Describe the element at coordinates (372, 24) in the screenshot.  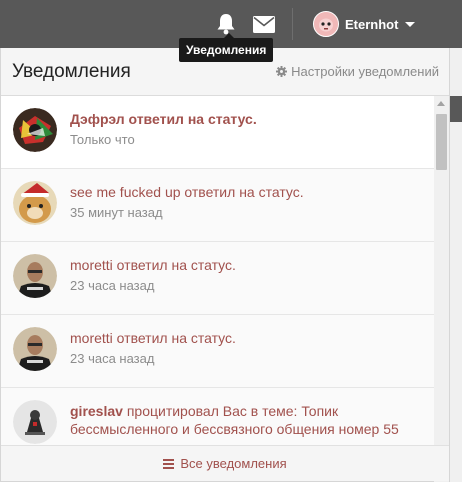
I see `user-name: Eternhot` at that location.